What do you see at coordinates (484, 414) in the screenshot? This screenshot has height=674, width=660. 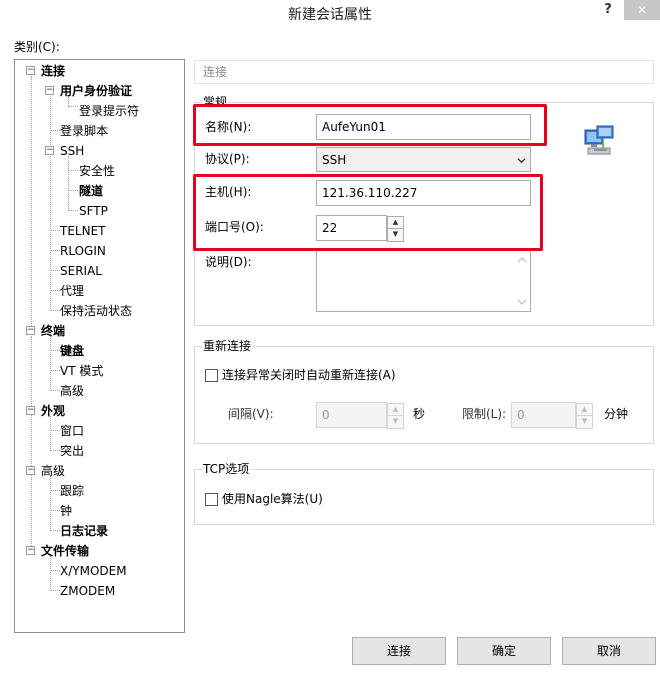 I see `limit-label: 限制(L):` at bounding box center [484, 414].